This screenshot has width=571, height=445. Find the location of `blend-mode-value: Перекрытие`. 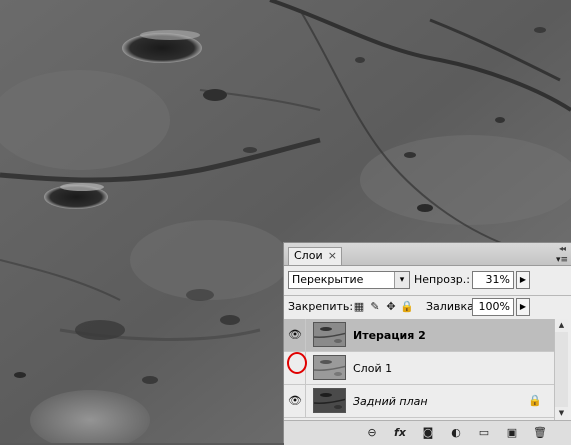

blend-mode-value: Перекрытие is located at coordinates (328, 279).